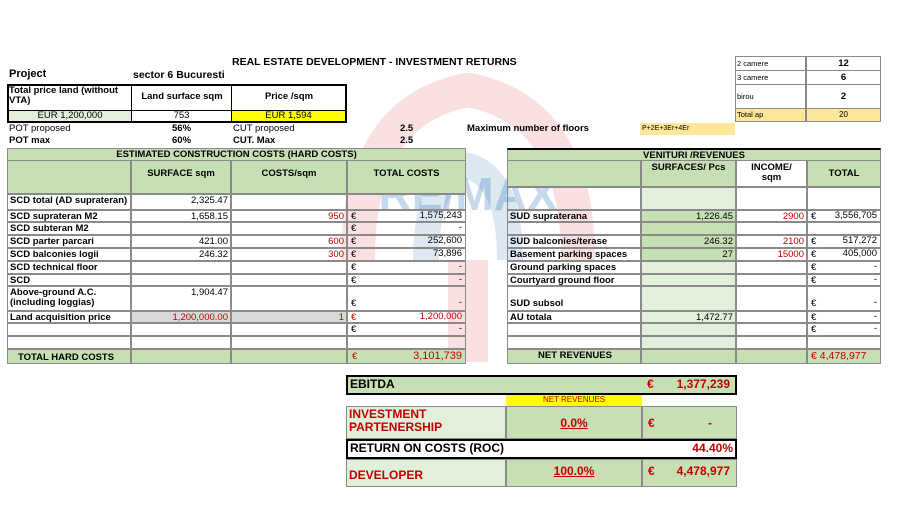 The width and height of the screenshot is (900, 523). I want to click on pot-max-value: 60%, so click(182, 141).